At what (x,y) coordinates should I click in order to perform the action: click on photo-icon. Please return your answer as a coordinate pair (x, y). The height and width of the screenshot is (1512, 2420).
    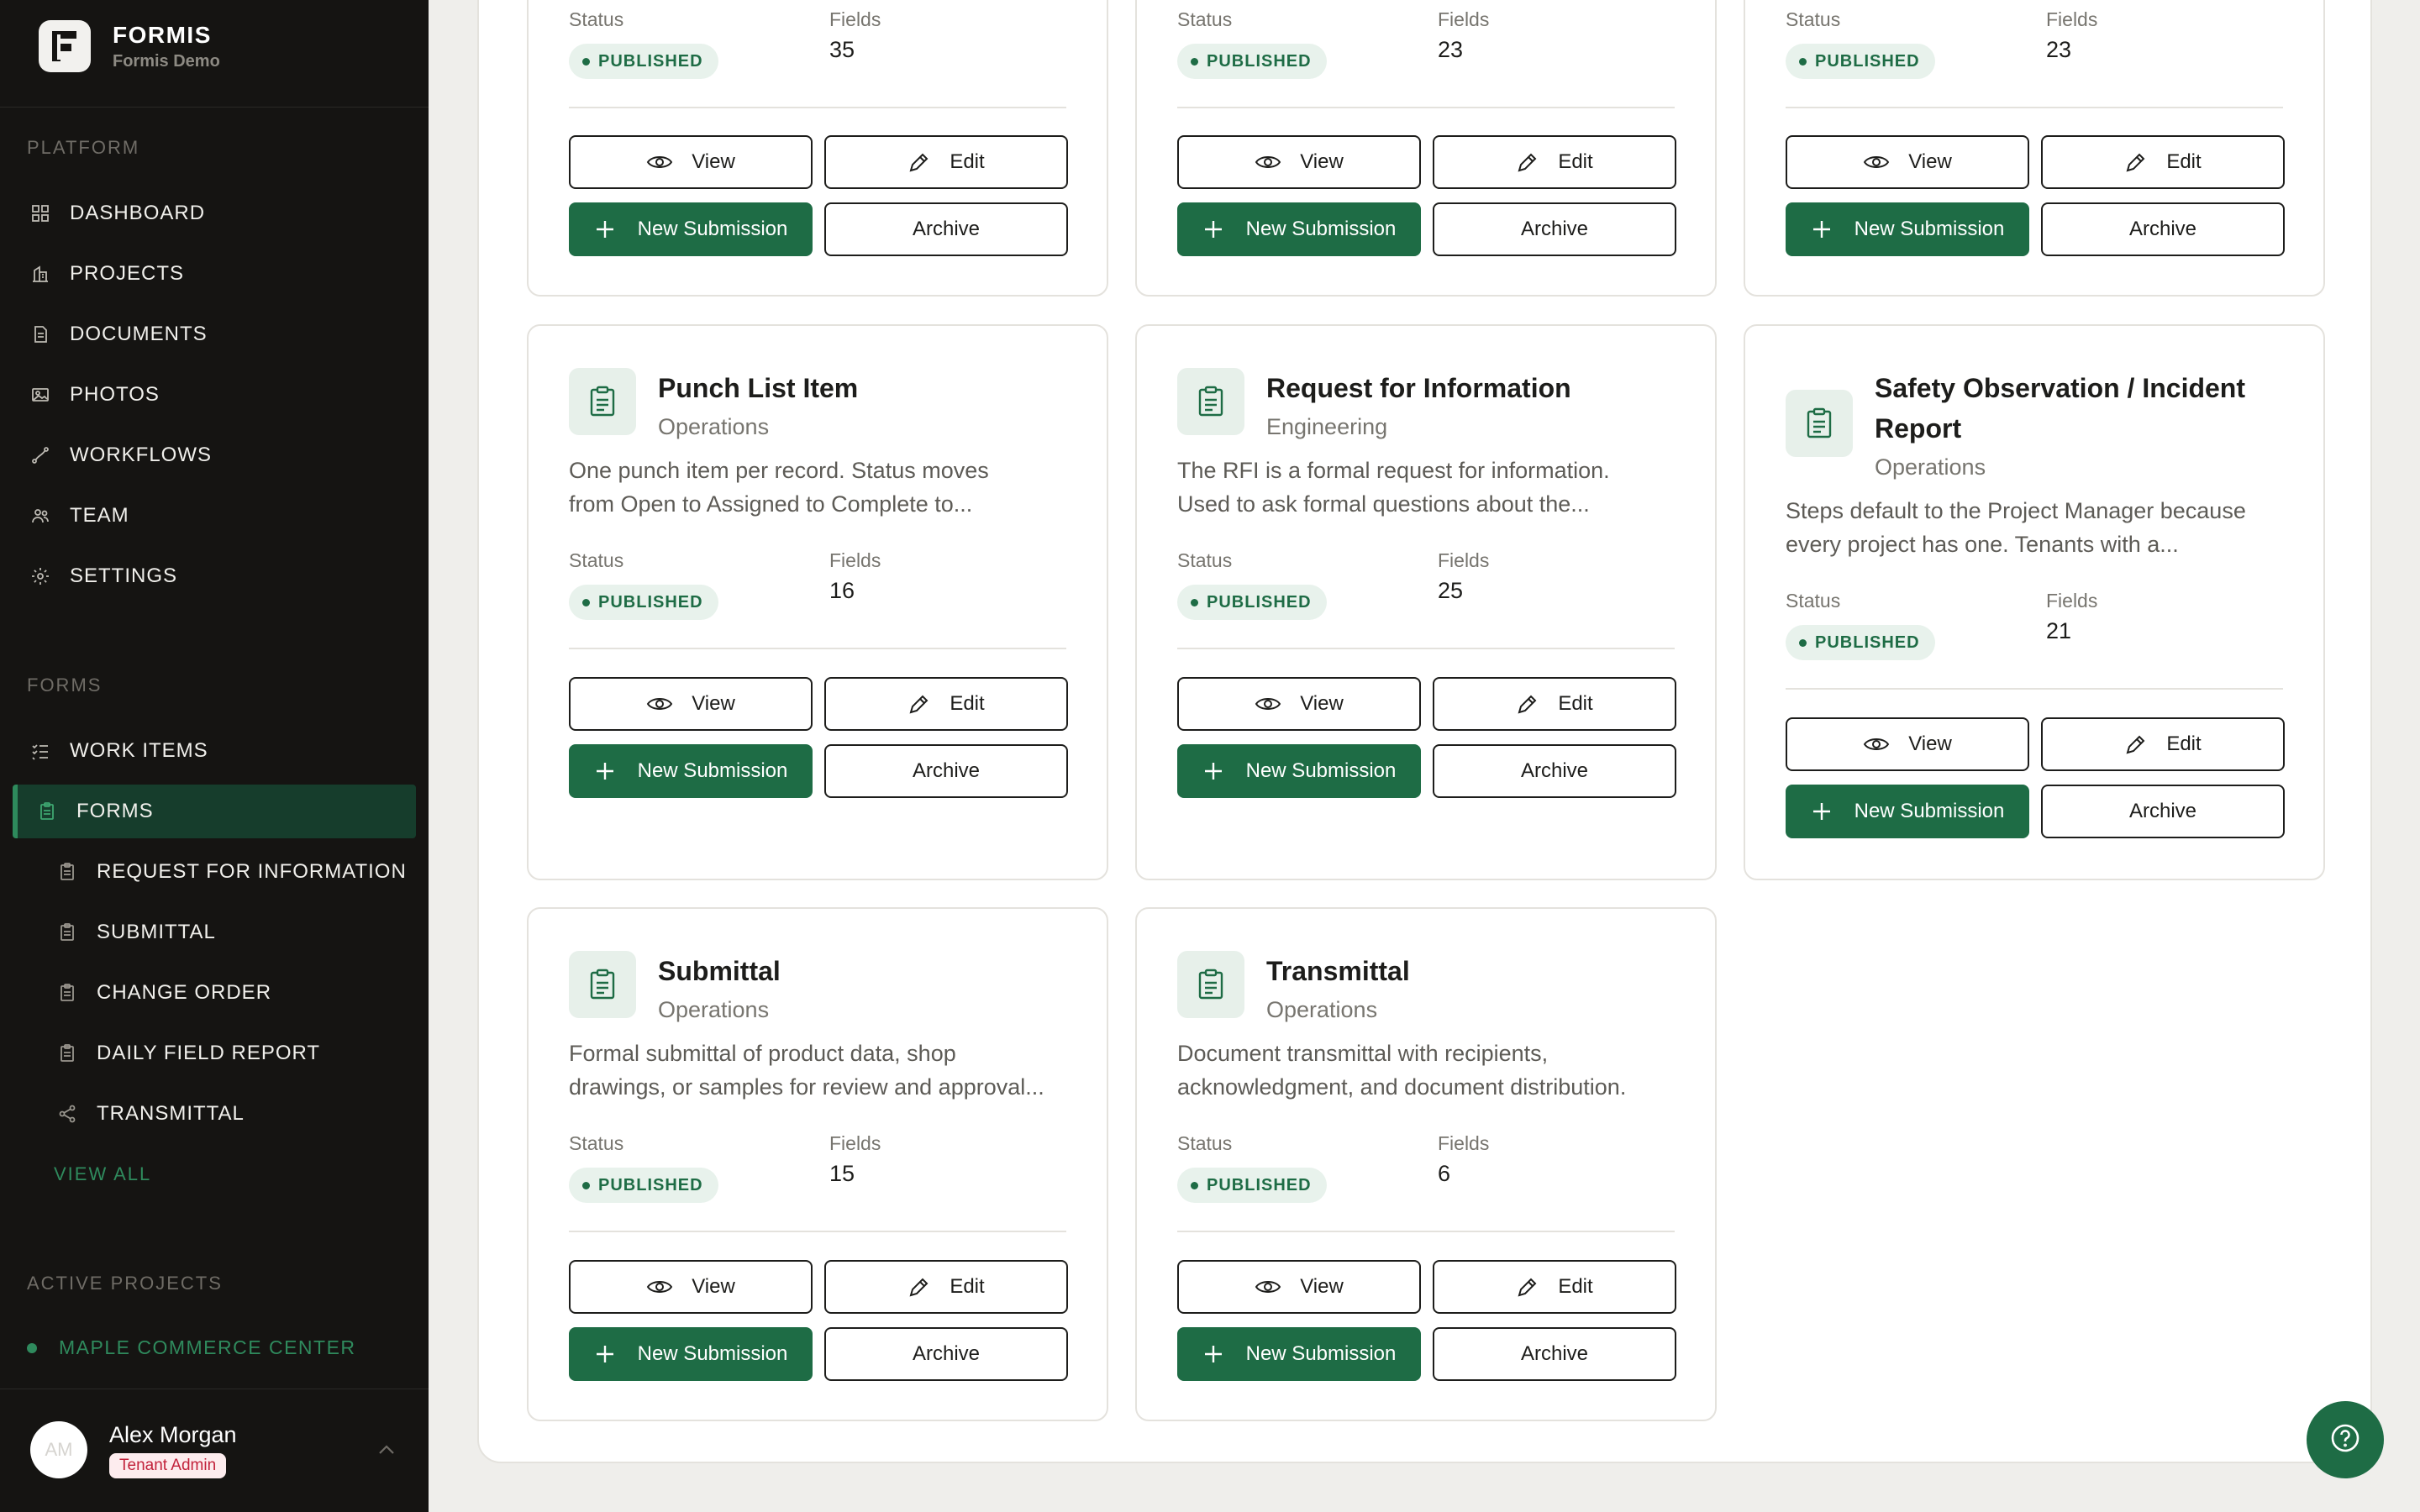
    Looking at the image, I should click on (40, 395).